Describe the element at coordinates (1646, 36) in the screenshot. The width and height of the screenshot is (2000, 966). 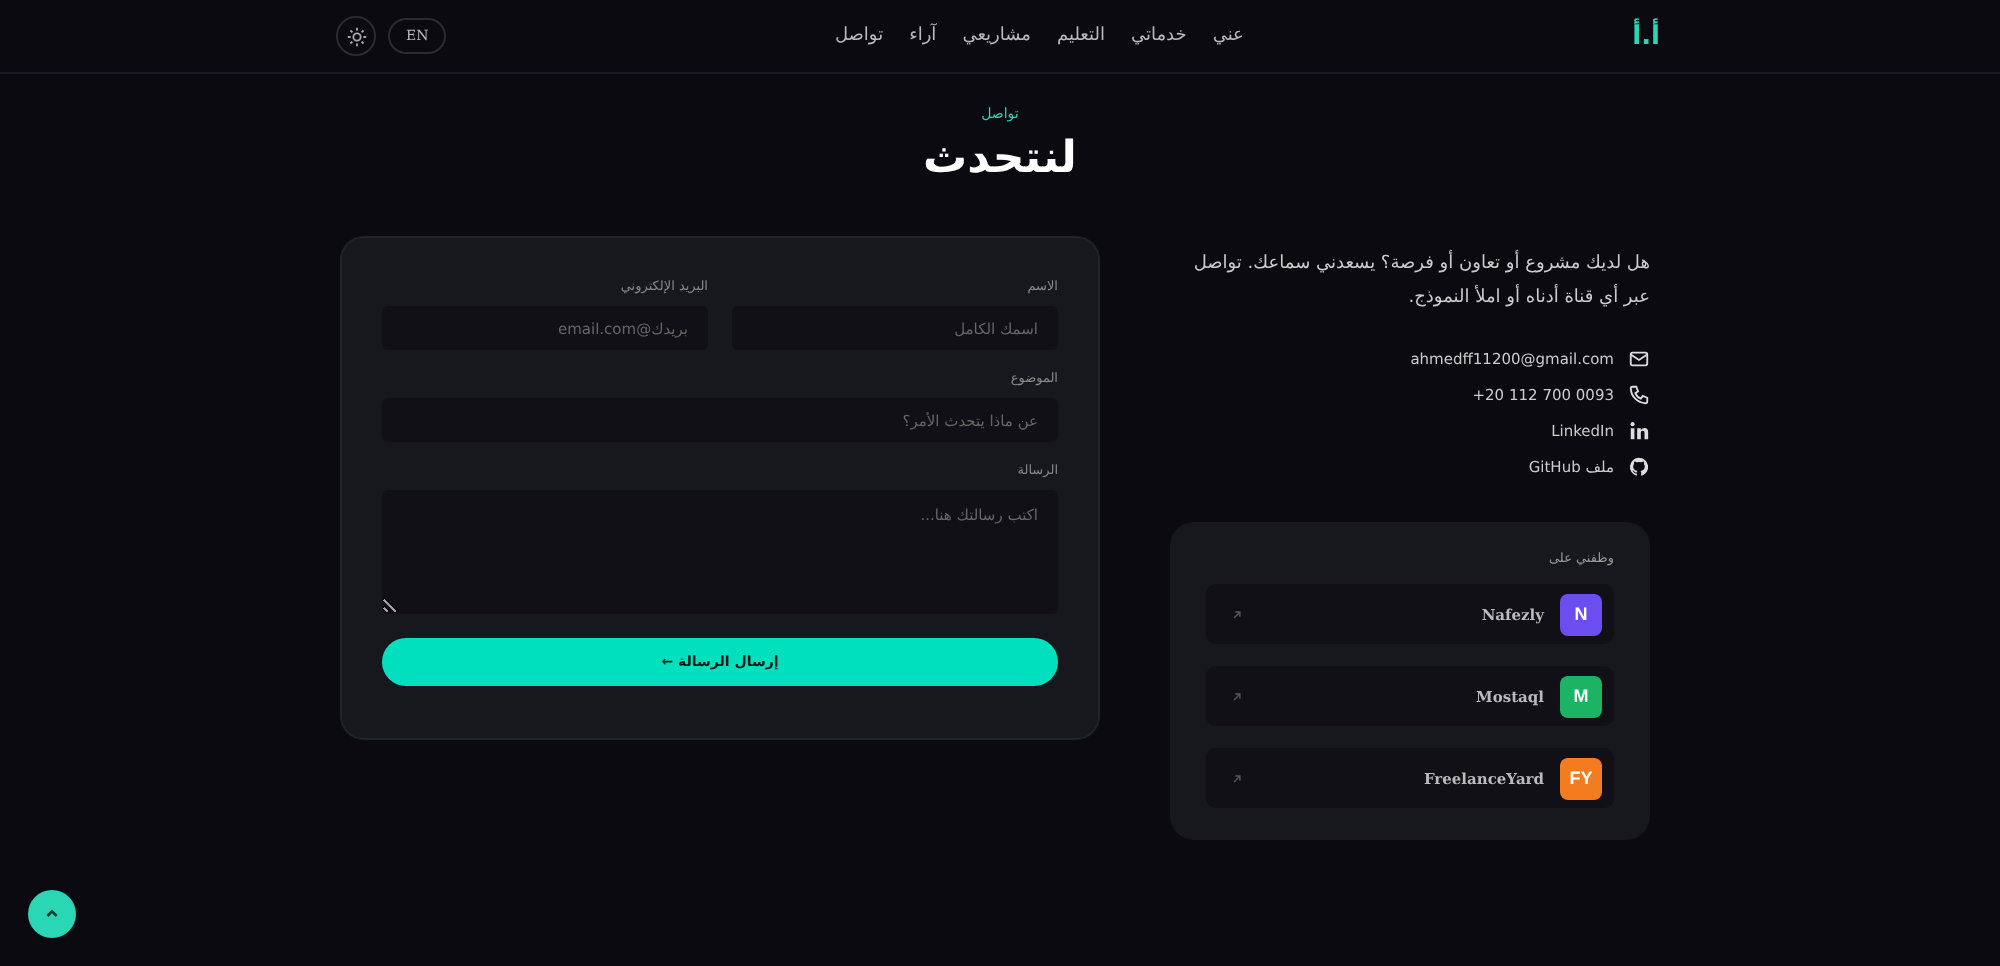
I see `logo: أ.أ` at that location.